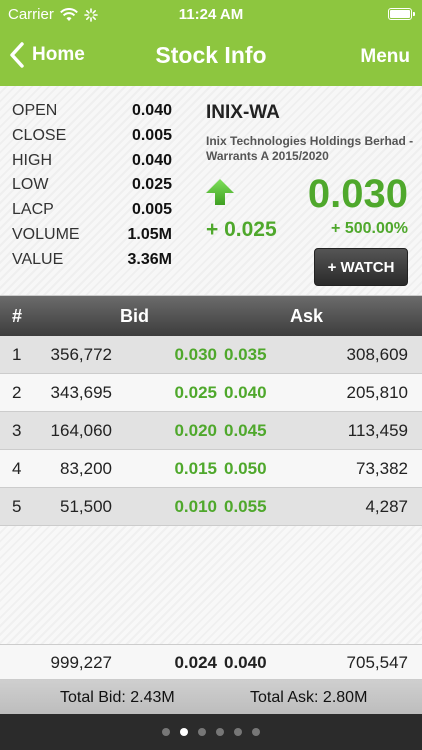 This screenshot has height=750, width=422. Describe the element at coordinates (220, 192) in the screenshot. I see `up-arrow-icon` at that location.